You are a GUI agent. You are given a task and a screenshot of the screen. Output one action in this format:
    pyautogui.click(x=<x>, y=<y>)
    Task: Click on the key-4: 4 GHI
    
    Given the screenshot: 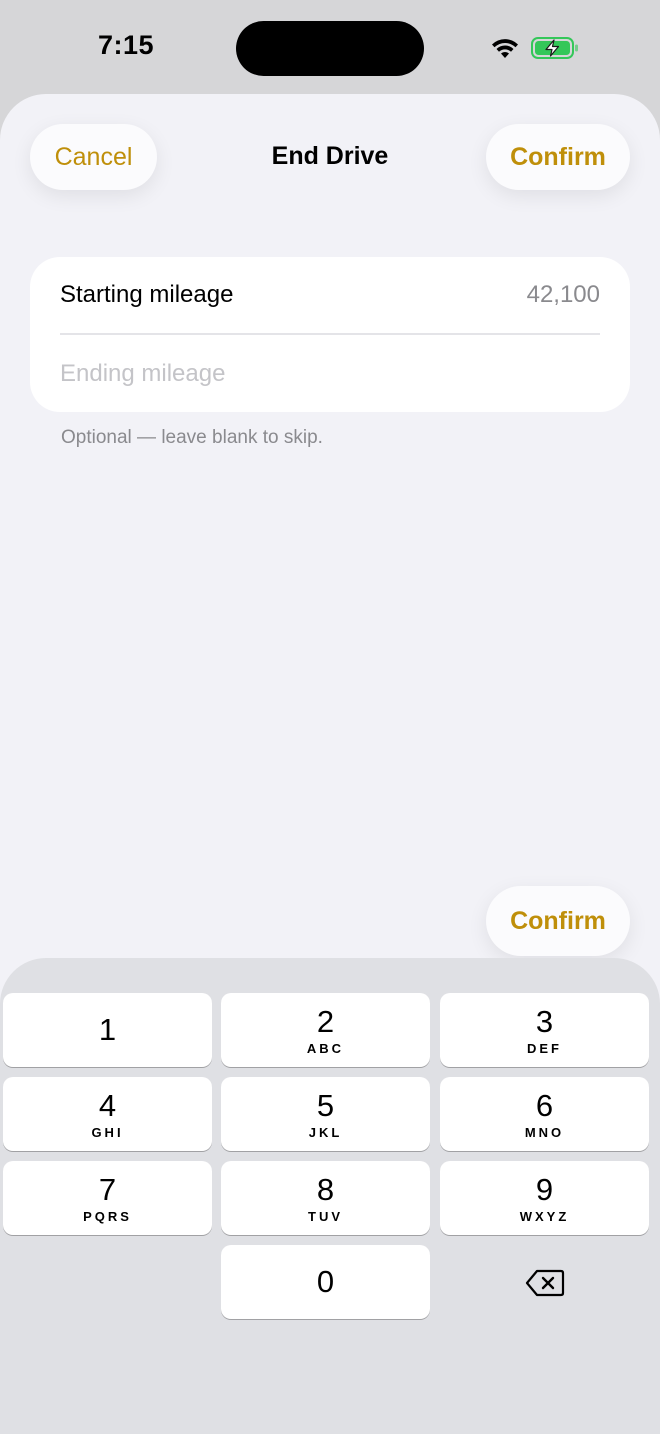 What is the action you would take?
    pyautogui.click(x=107, y=1114)
    